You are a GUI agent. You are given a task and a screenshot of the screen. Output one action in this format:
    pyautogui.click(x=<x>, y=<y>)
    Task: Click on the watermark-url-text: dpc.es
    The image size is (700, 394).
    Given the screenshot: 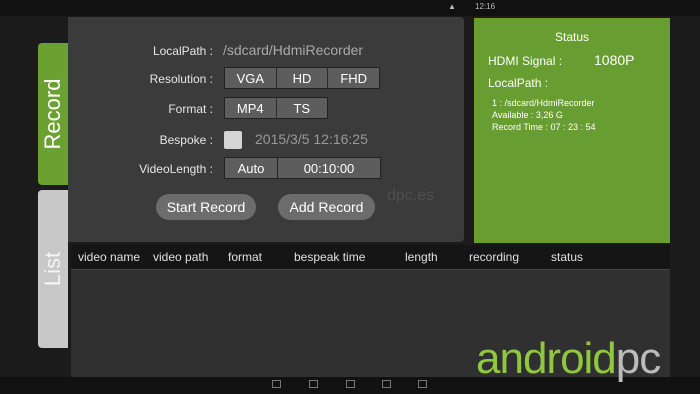 What is the action you would take?
    pyautogui.click(x=411, y=195)
    